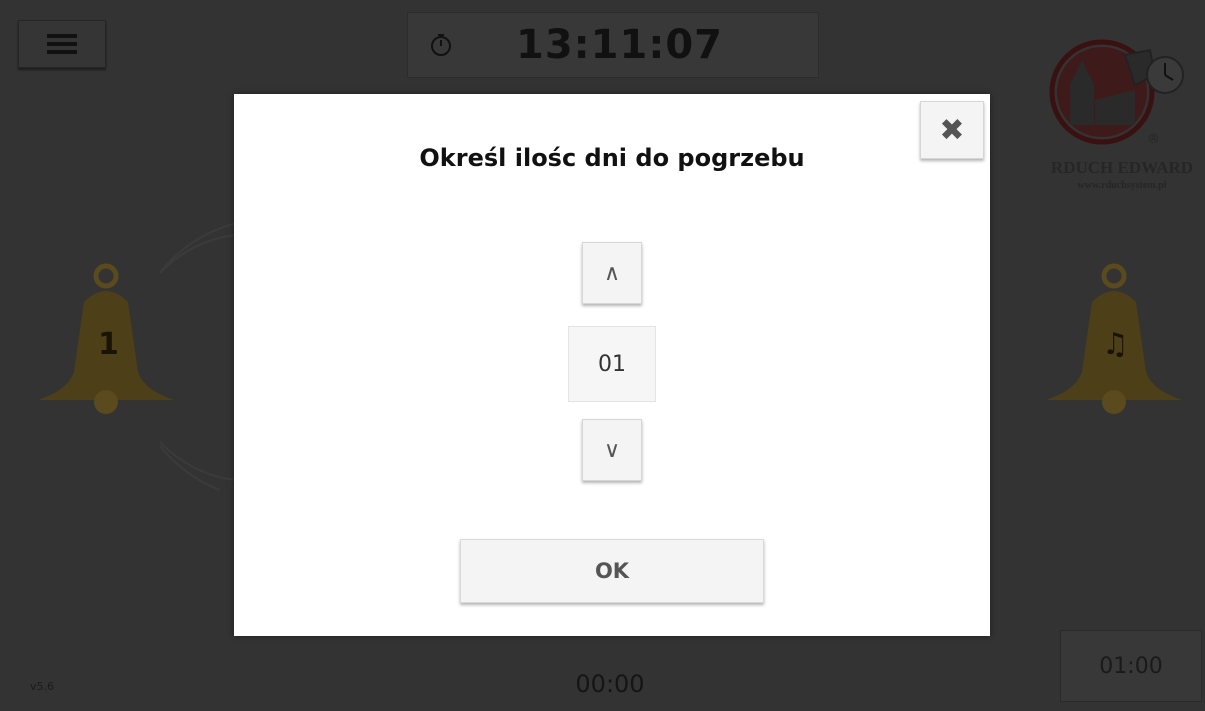 Image resolution: width=1205 pixels, height=711 pixels. I want to click on dialog-title: Określ ilośc dni do pogrzebu, so click(612, 158).